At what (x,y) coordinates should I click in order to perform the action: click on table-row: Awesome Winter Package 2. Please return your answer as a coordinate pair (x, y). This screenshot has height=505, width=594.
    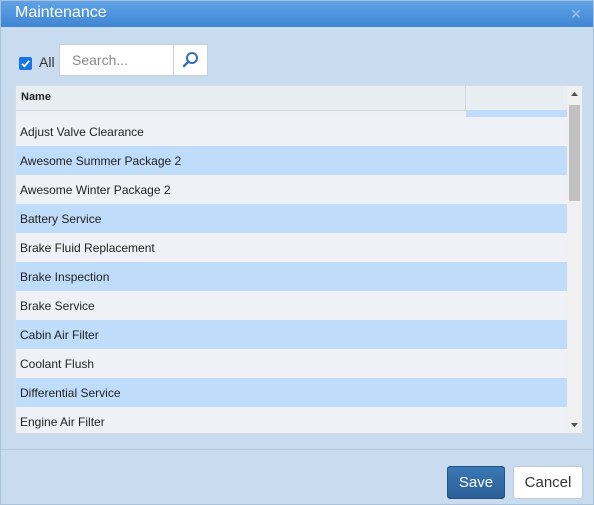
    Looking at the image, I should click on (291, 189).